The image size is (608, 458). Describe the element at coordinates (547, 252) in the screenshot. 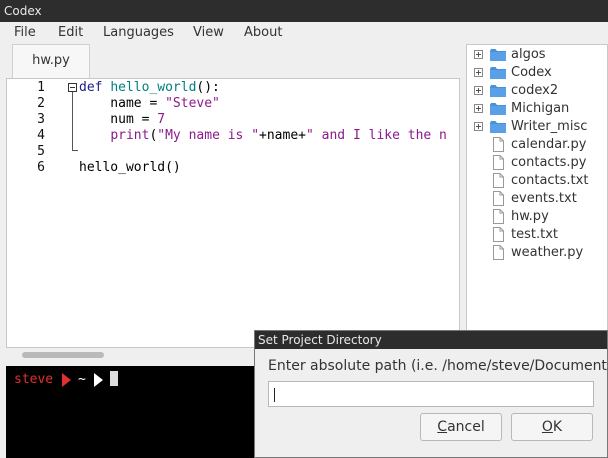

I see `tree-item-label: weather.py` at that location.